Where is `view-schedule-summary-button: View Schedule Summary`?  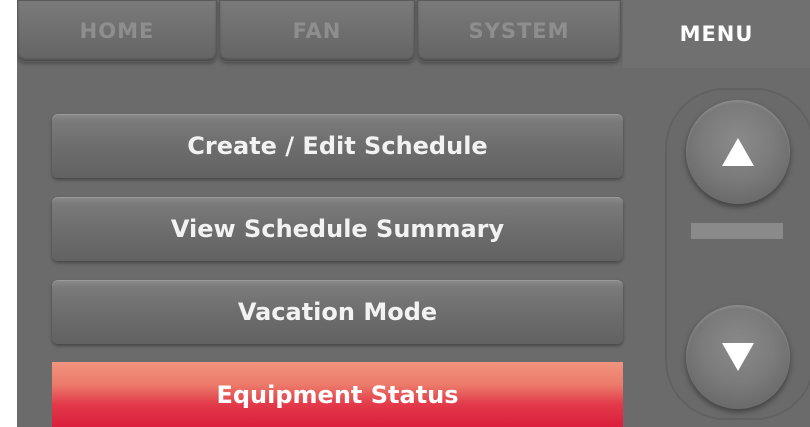 view-schedule-summary-button: View Schedule Summary is located at coordinates (337, 229).